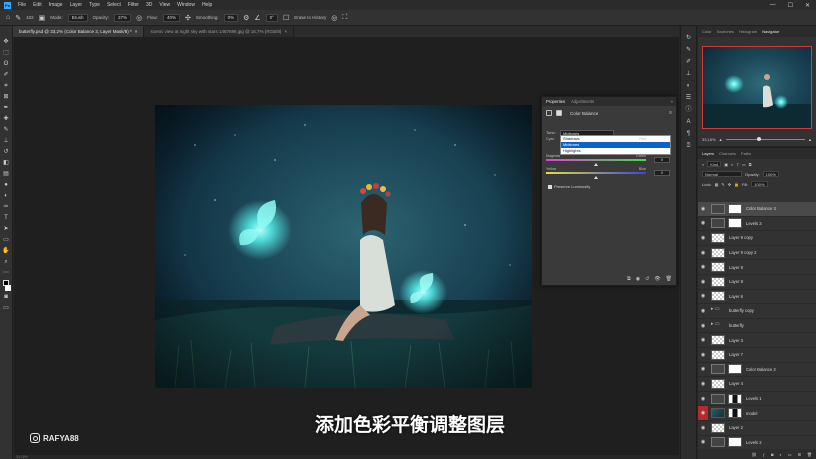 The width and height of the screenshot is (816, 459). Describe the element at coordinates (707, 31) in the screenshot. I see `tab-color: Color` at that location.